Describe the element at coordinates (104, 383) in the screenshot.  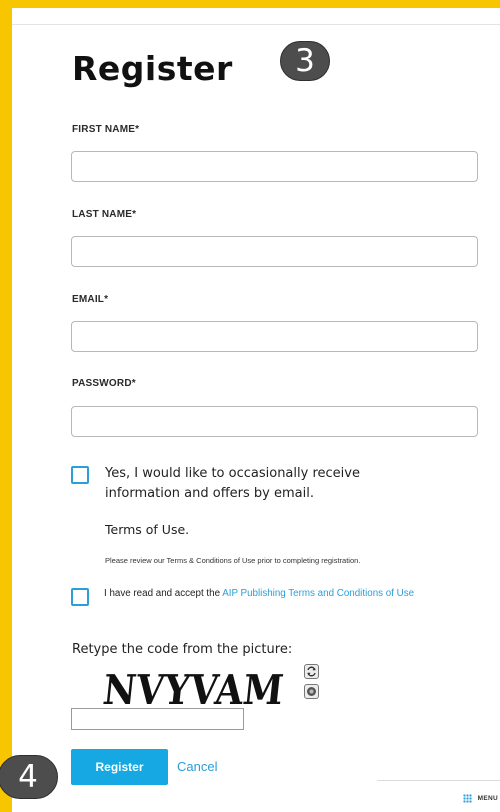
I see `password-label: PASSWORD*` at that location.